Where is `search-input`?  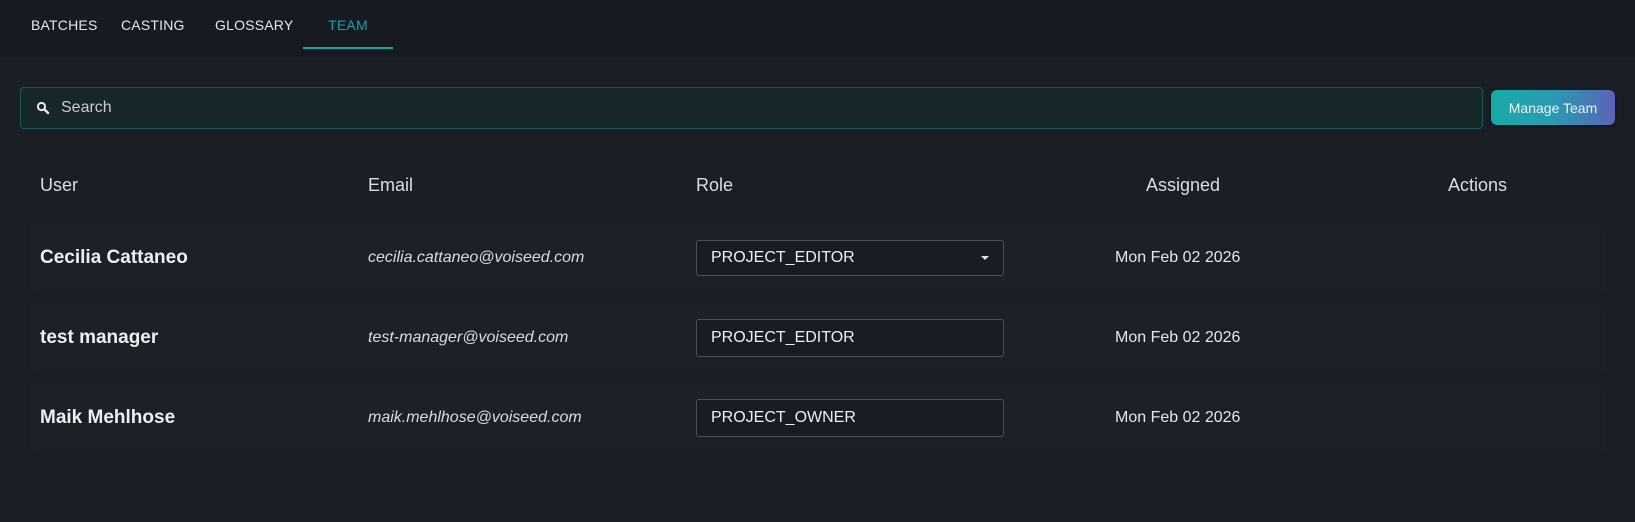
search-input is located at coordinates (770, 108).